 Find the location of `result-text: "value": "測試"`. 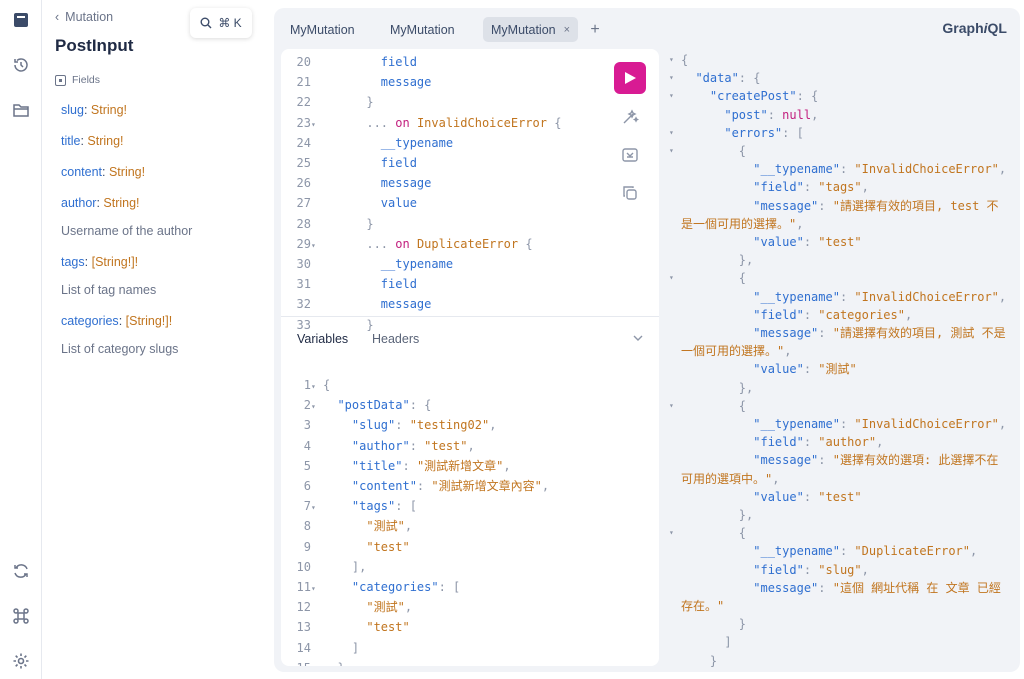

result-text: "value": "測試" is located at coordinates (769, 369).